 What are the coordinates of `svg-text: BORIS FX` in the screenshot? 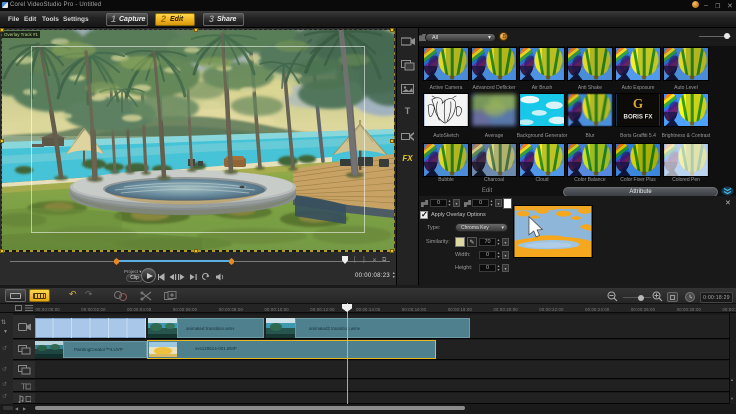 It's located at (639, 116).